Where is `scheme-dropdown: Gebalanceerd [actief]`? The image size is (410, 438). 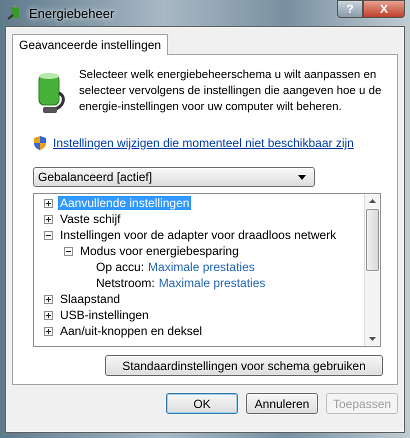 scheme-dropdown: Gebalanceerd [actief] is located at coordinates (174, 177).